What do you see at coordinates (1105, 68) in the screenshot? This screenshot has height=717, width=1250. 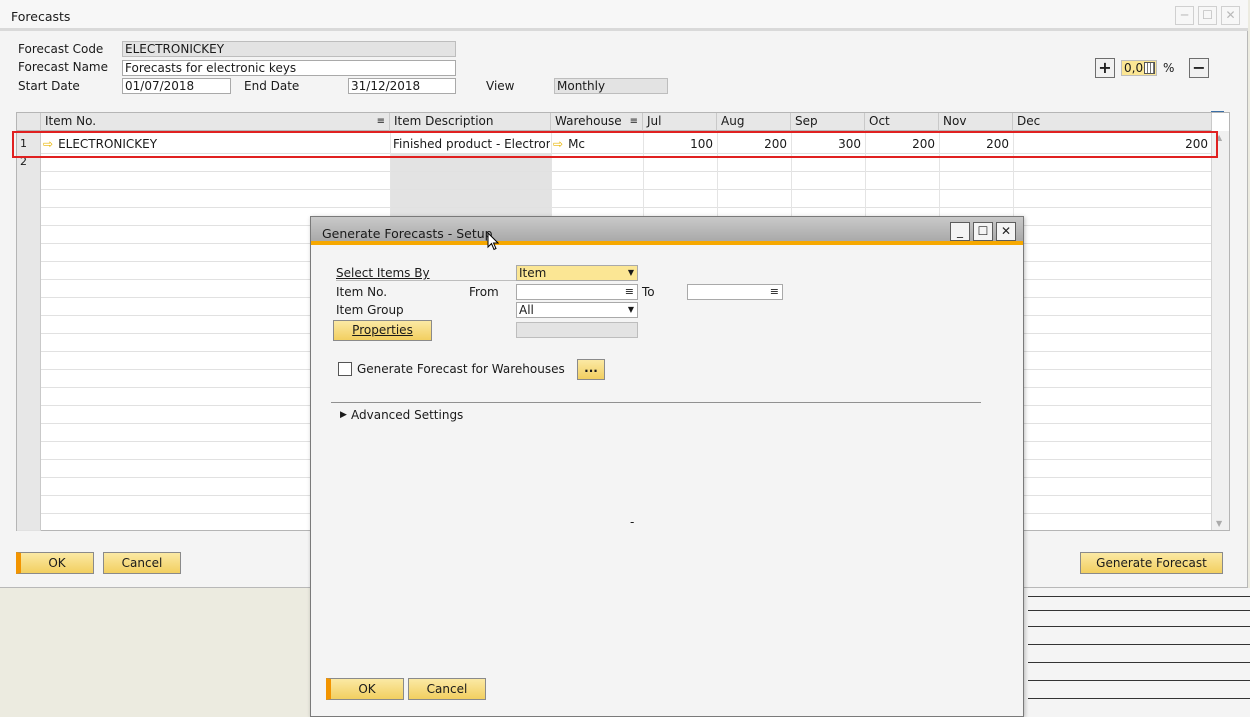 I see `plus-button: +` at bounding box center [1105, 68].